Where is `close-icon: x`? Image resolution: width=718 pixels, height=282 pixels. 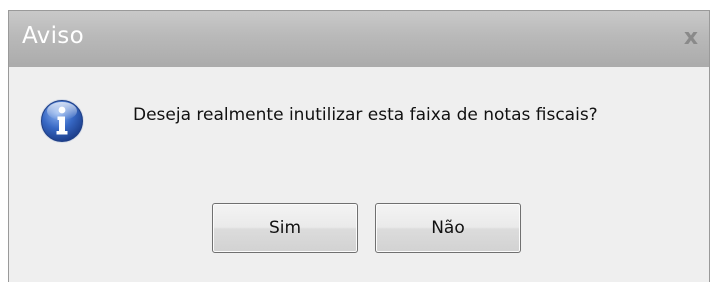 close-icon: x is located at coordinates (691, 38).